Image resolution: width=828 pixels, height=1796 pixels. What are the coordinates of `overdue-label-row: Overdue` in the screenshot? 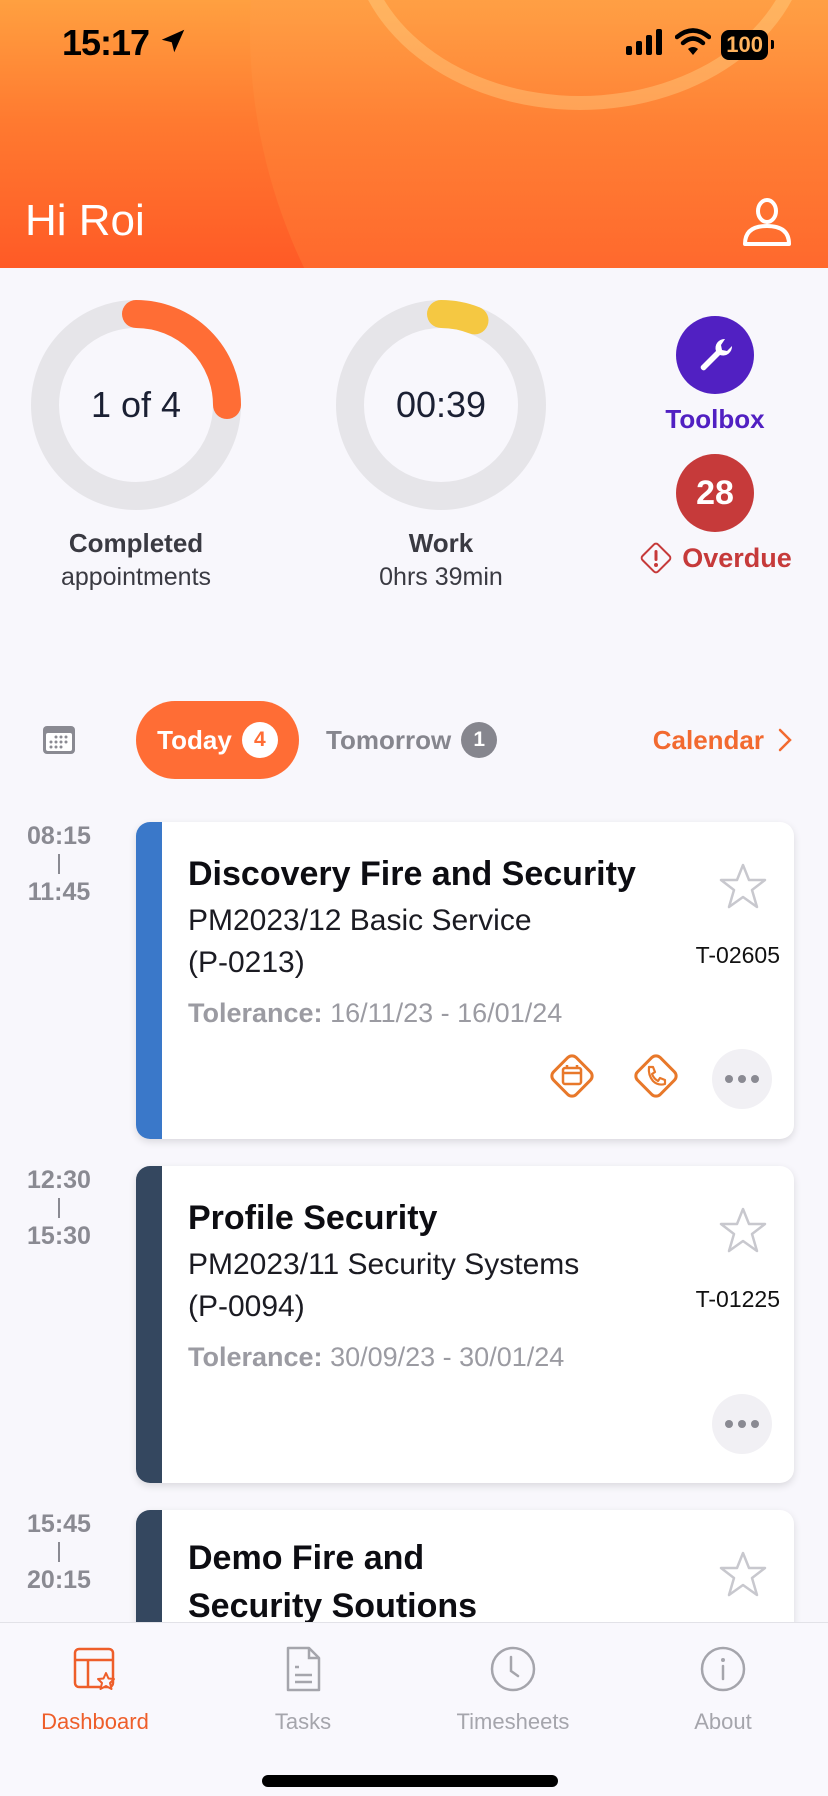 It's located at (715, 558).